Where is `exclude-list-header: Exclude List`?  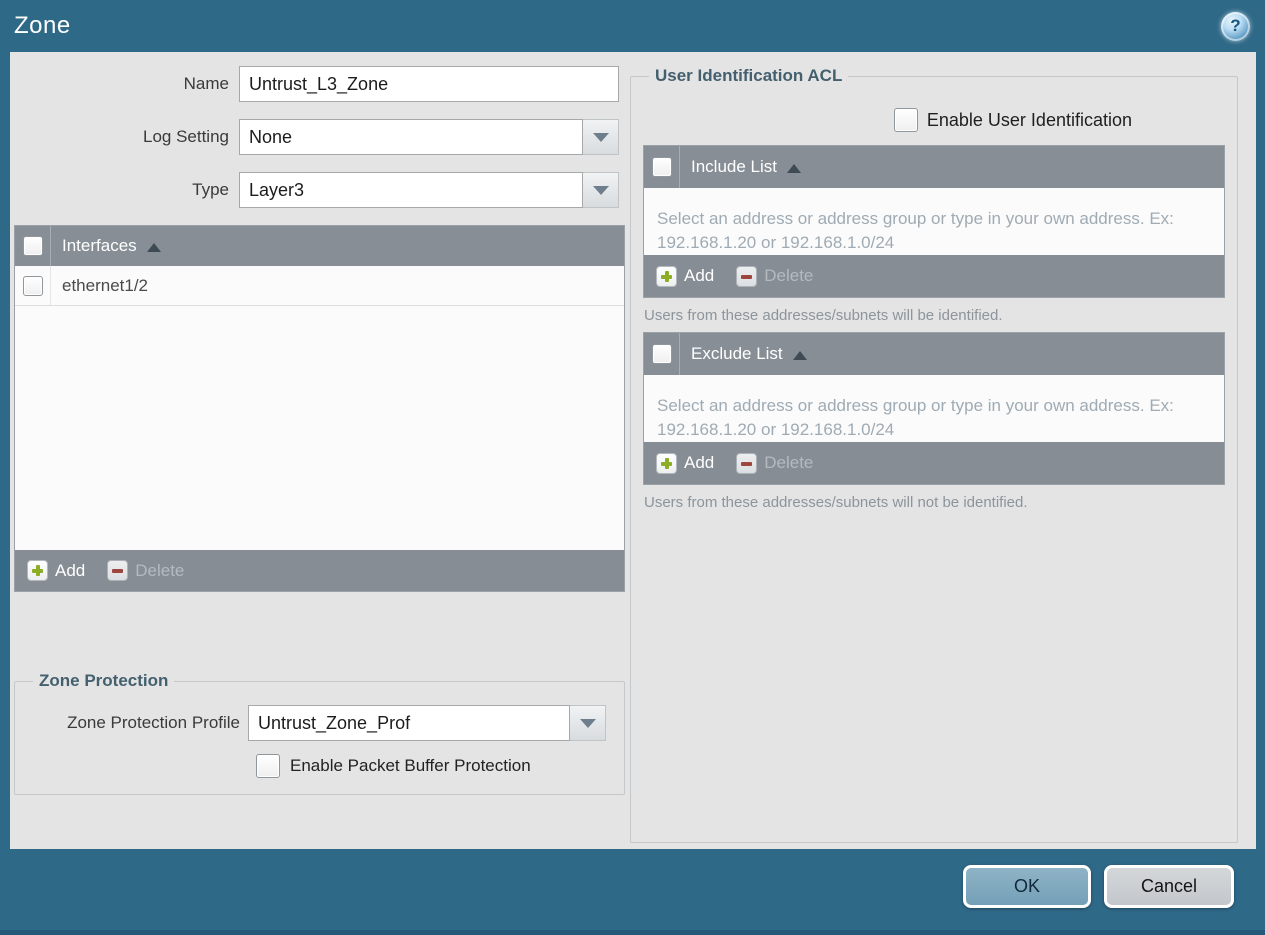
exclude-list-header: Exclude List is located at coordinates (934, 354).